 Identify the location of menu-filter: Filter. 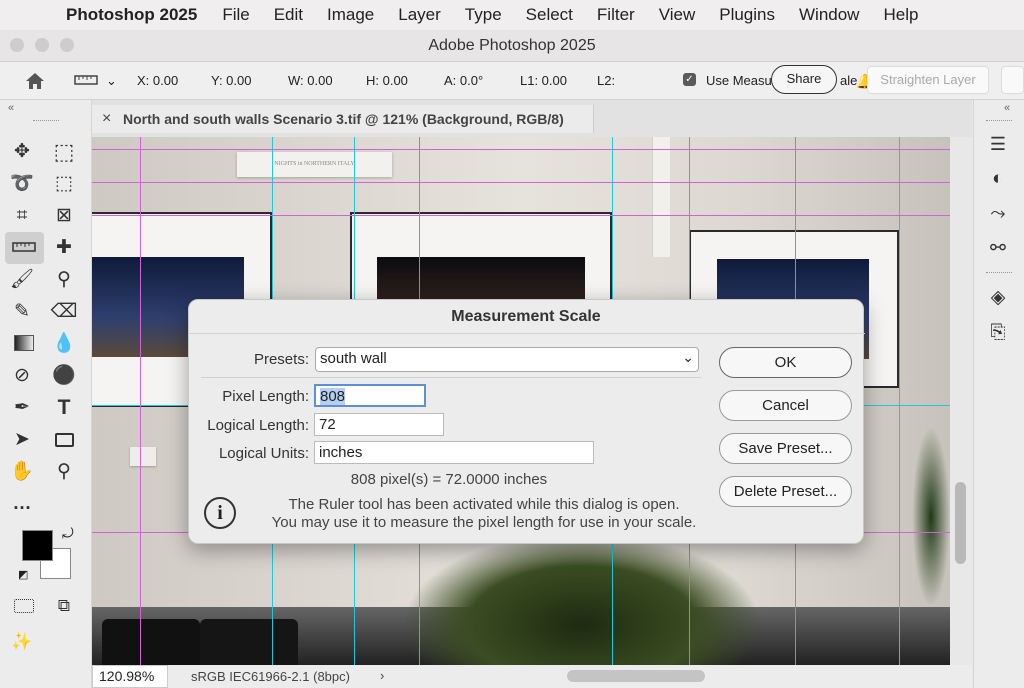
(616, 15).